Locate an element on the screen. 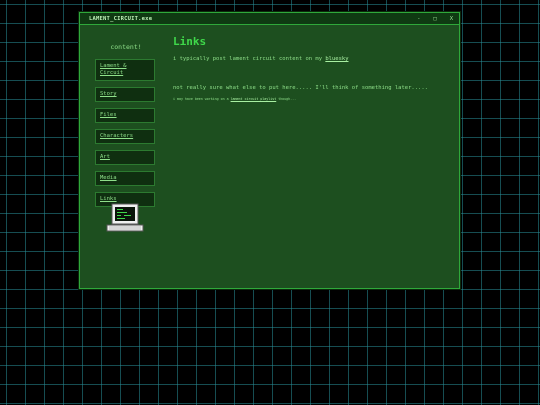  bluesky-link: bluesky is located at coordinates (336, 59).